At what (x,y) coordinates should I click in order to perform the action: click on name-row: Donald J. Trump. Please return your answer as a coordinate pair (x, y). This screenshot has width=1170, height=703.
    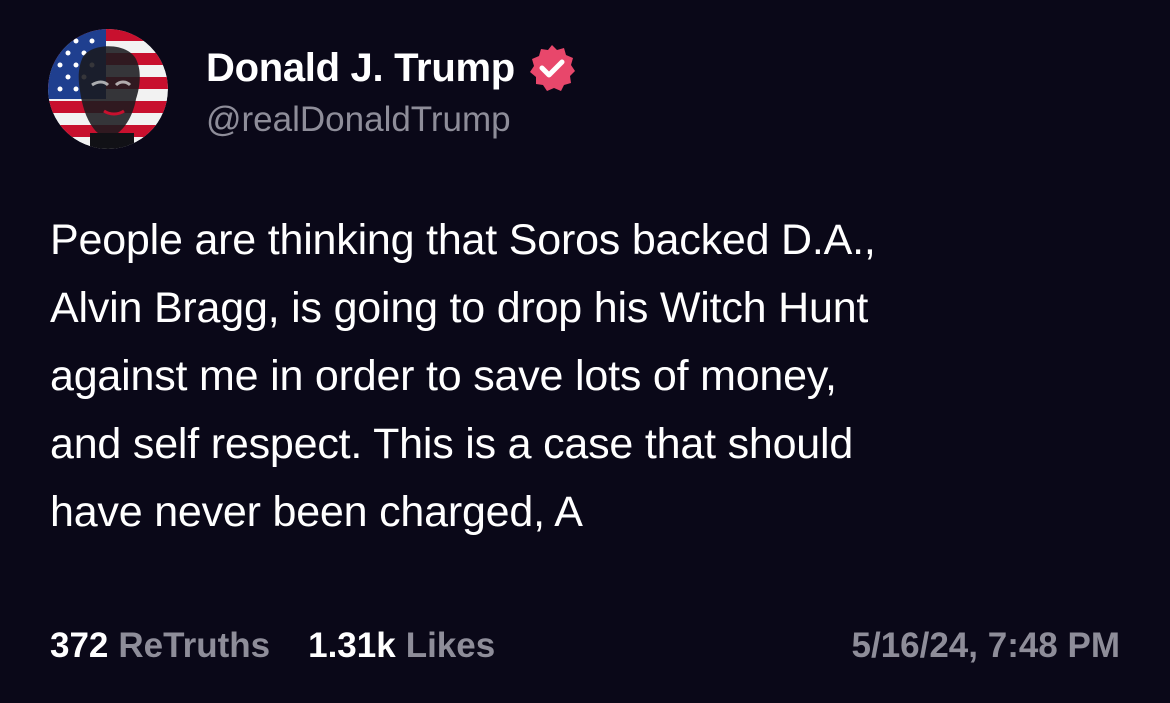
    Looking at the image, I should click on (391, 68).